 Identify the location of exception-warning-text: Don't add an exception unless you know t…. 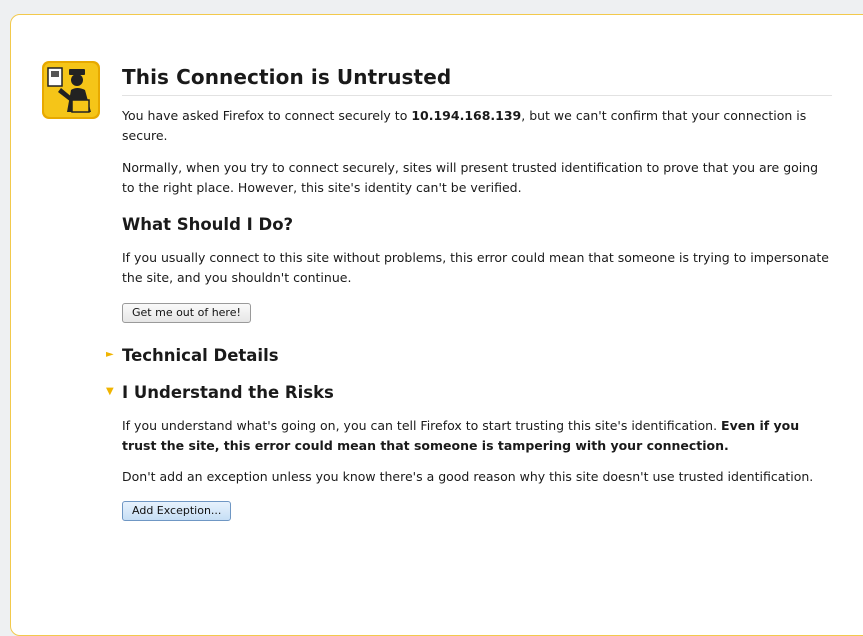
(468, 476).